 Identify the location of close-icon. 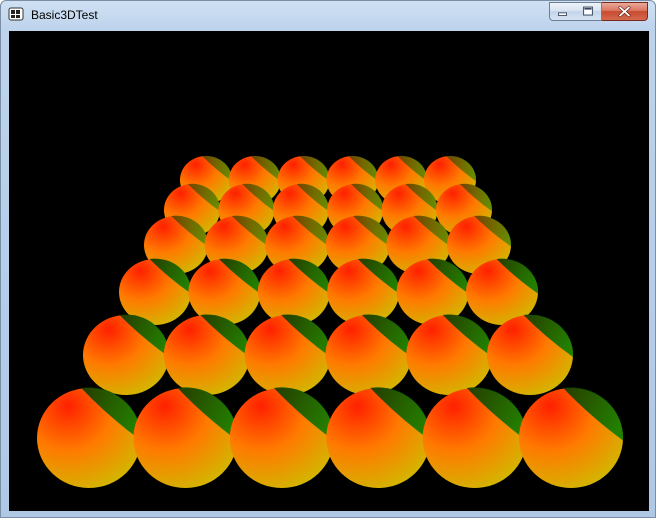
(624, 11).